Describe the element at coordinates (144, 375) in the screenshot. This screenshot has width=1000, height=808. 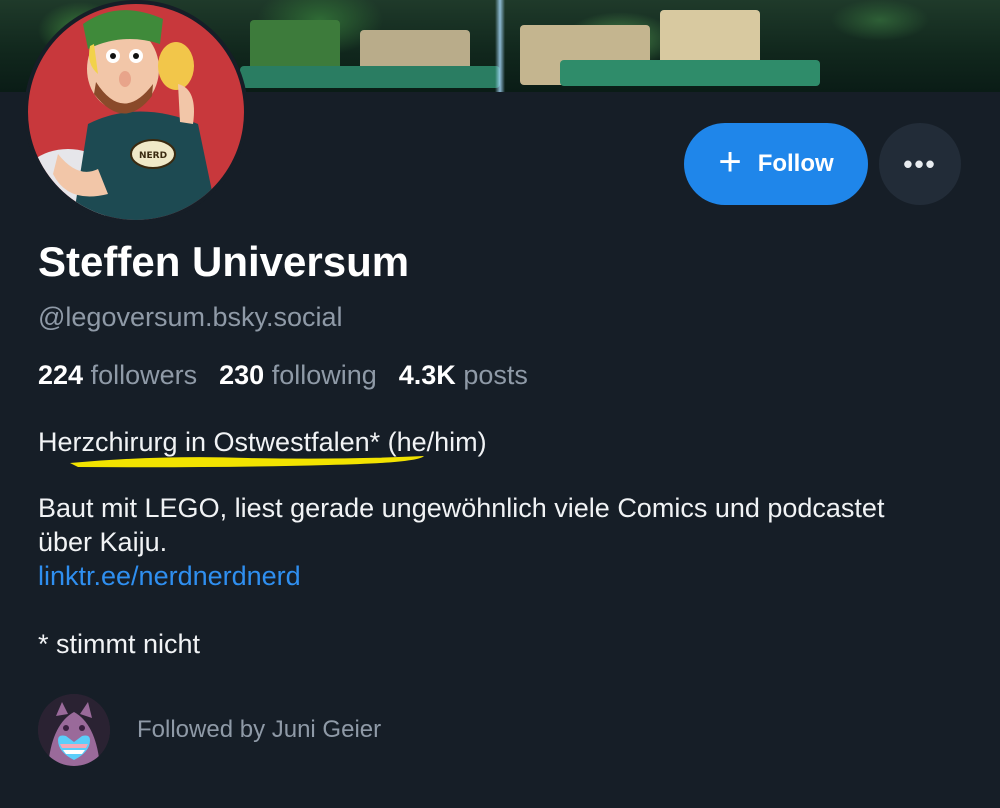
I see `followers-label: followers` at that location.